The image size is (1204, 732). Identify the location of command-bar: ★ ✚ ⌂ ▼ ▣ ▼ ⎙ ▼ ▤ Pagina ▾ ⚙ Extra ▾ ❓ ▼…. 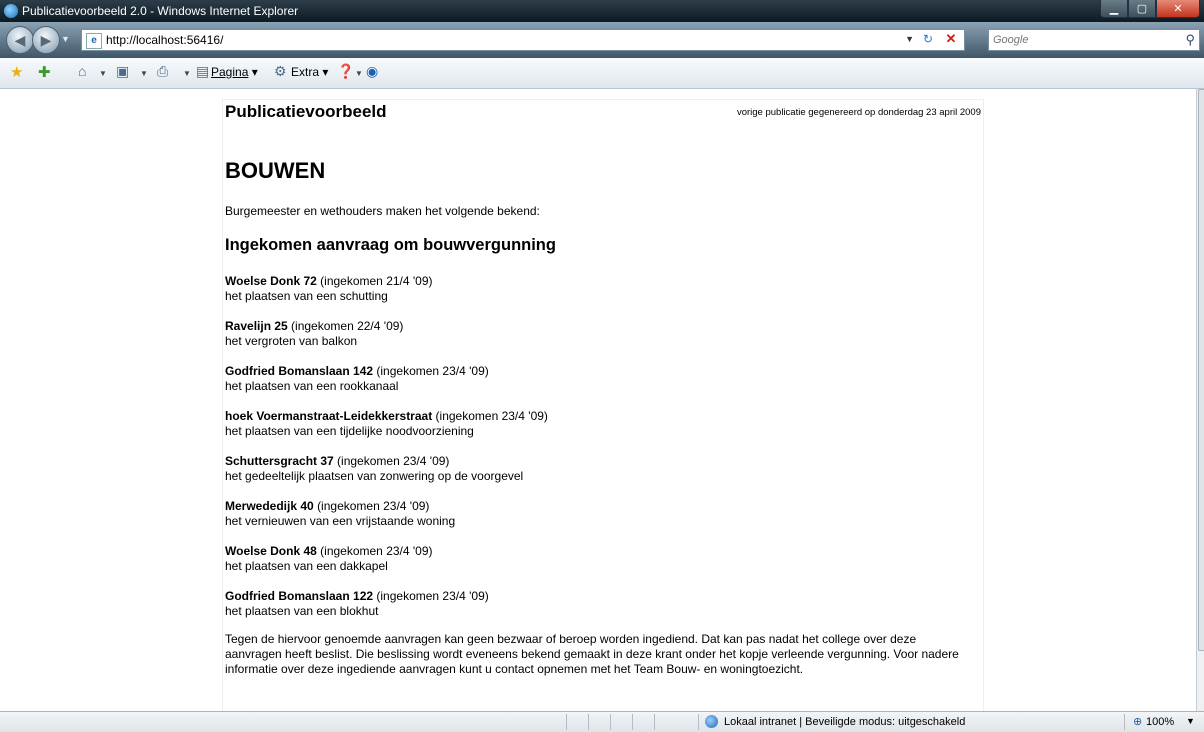
(602, 73).